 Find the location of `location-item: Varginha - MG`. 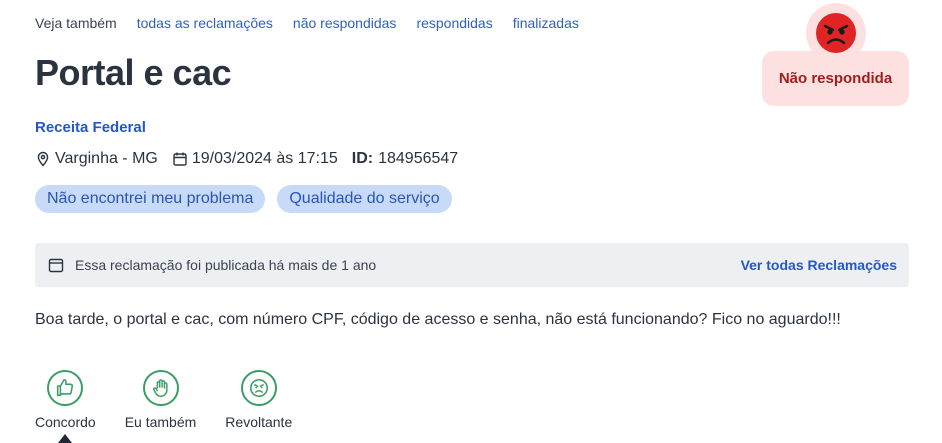

location-item: Varginha - MG is located at coordinates (96, 159).